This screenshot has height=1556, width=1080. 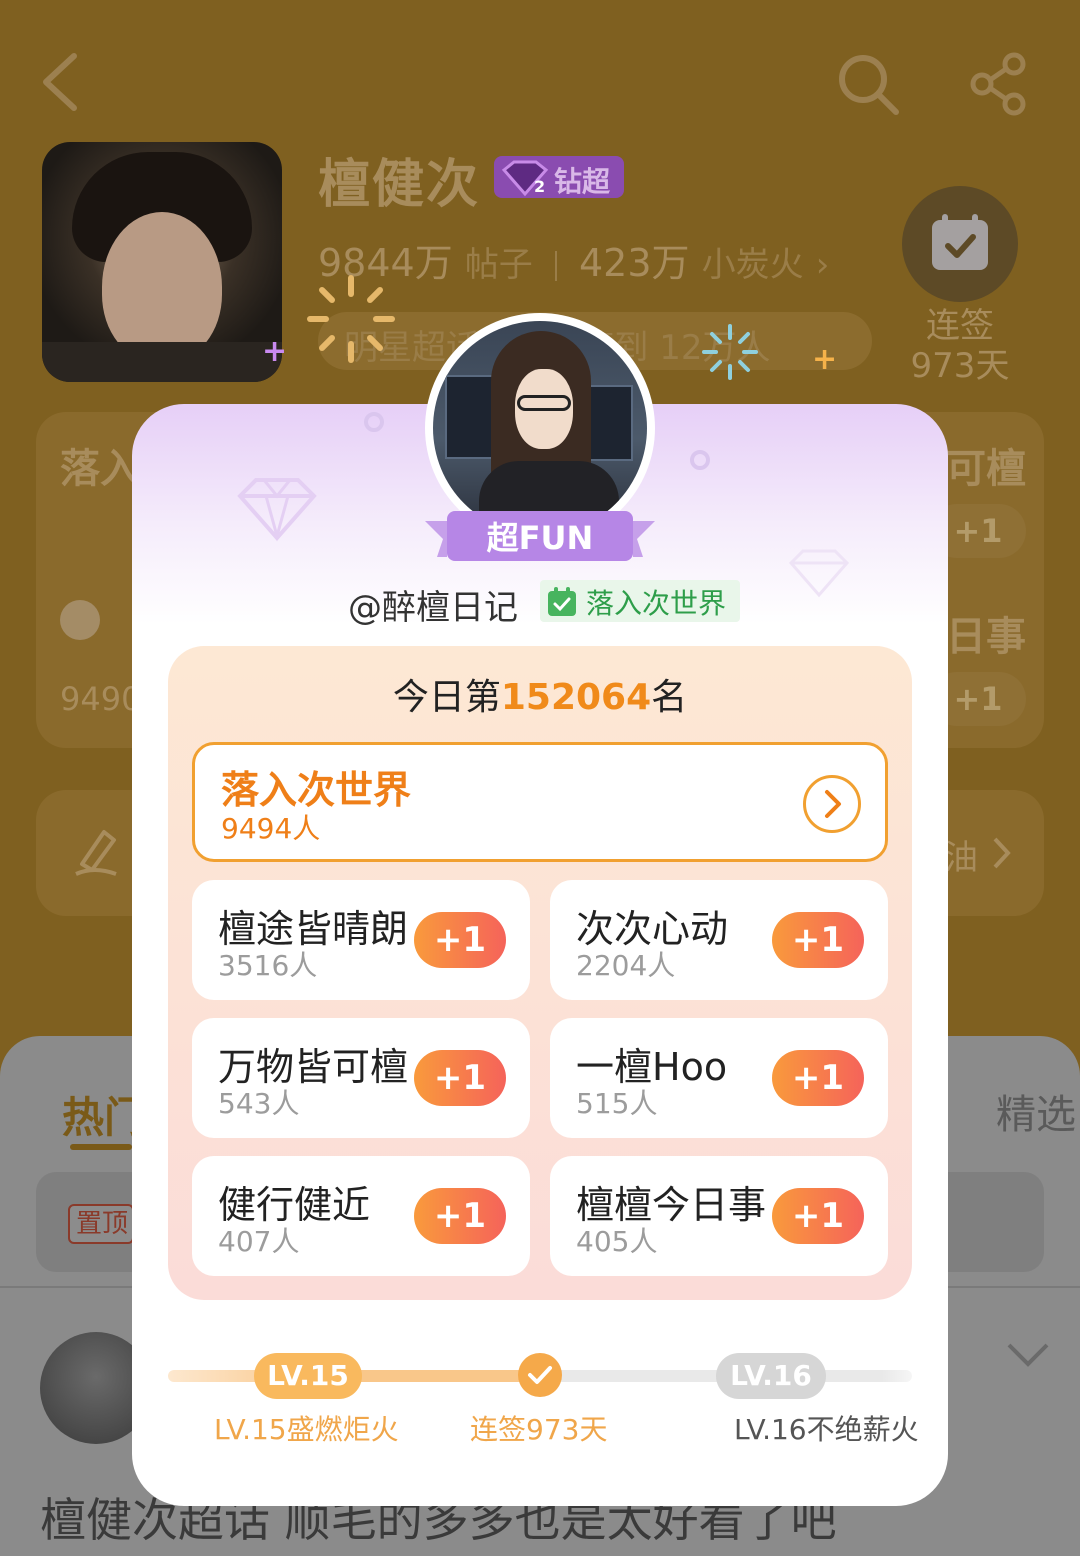 What do you see at coordinates (361, 940) in the screenshot?
I see `group-card: 檀途皆晴朗 3516人 +1` at bounding box center [361, 940].